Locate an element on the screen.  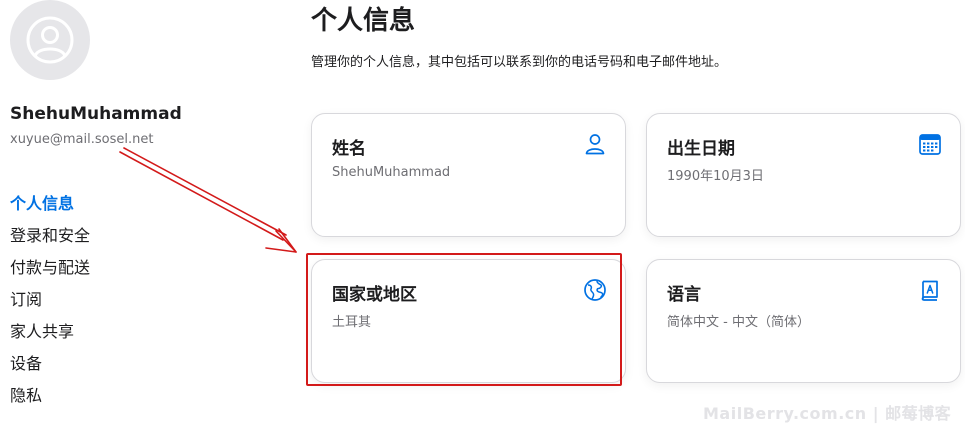
country-card: 国家或地区 土耳其 is located at coordinates (468, 321).